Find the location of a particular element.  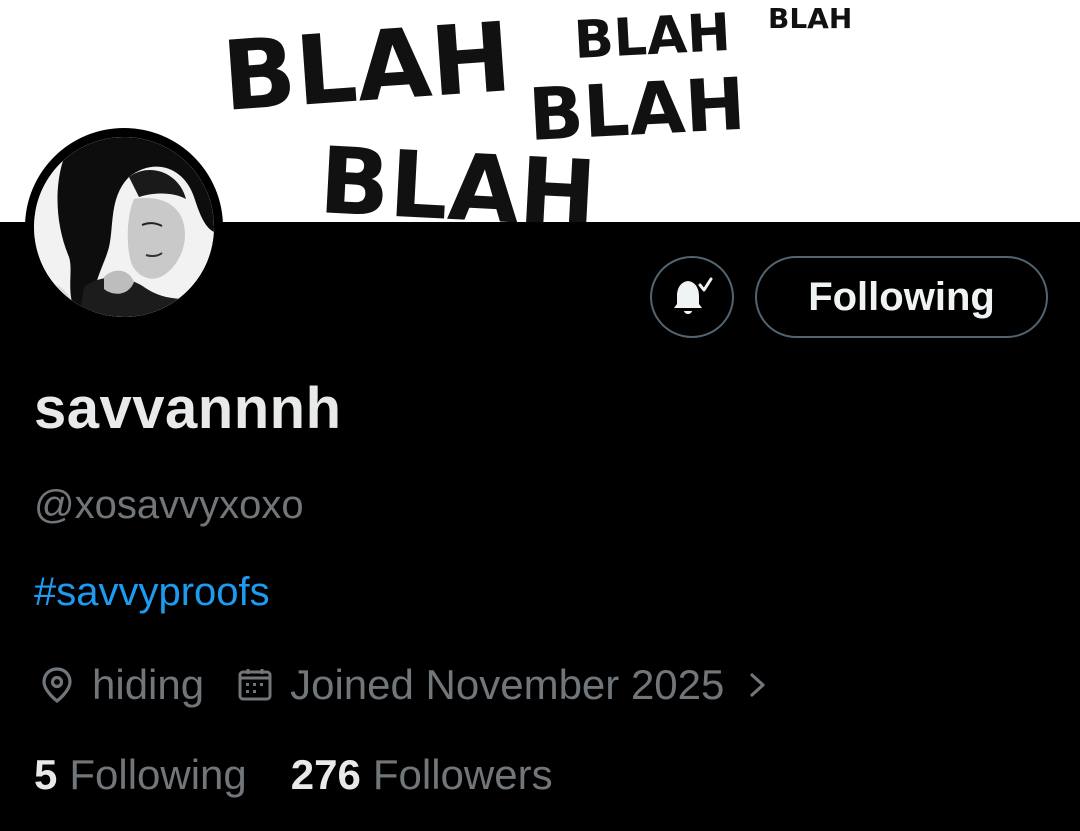

banner-word-5: BLAH is located at coordinates (636, 109).